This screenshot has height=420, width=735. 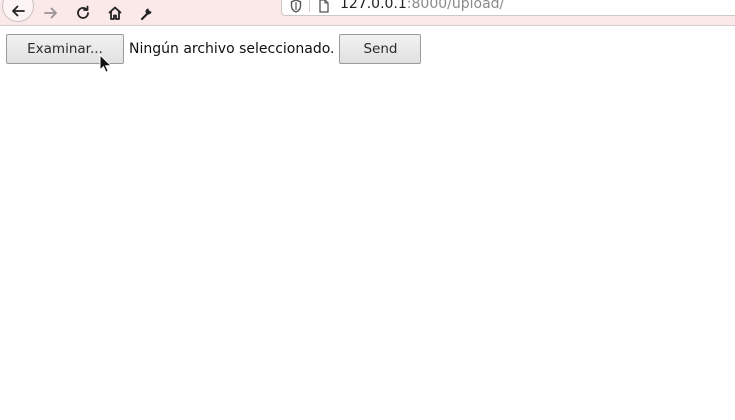 What do you see at coordinates (115, 13) in the screenshot?
I see `home-icon` at bounding box center [115, 13].